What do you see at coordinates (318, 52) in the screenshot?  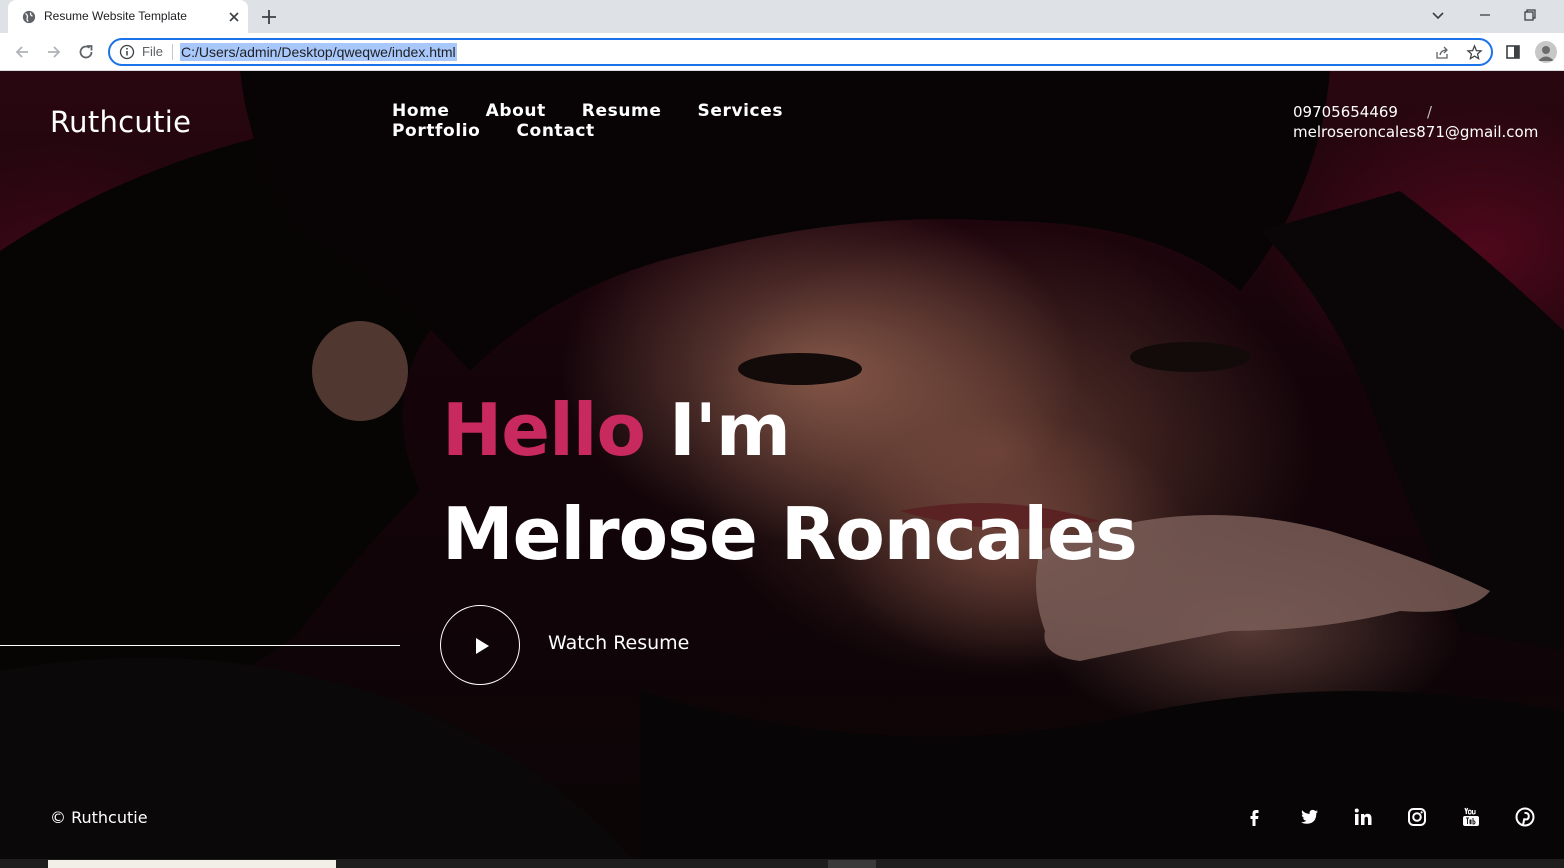 I see `url-text: C:/Users/admin/Desktop/qweqwe/index.html` at bounding box center [318, 52].